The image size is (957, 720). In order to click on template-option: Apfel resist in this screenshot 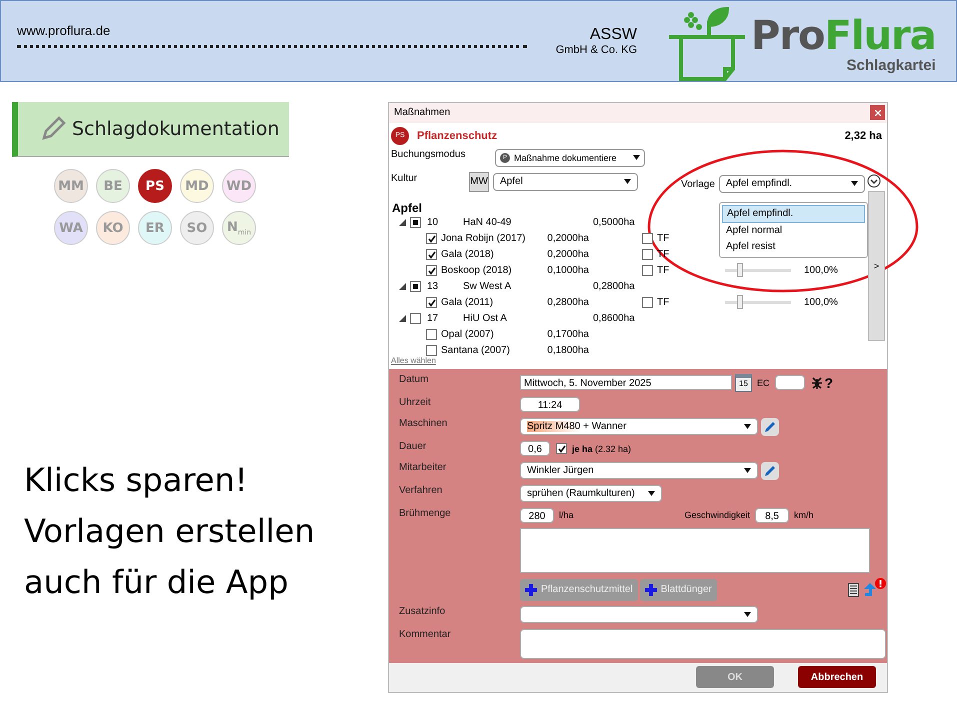, I will do `click(793, 246)`.